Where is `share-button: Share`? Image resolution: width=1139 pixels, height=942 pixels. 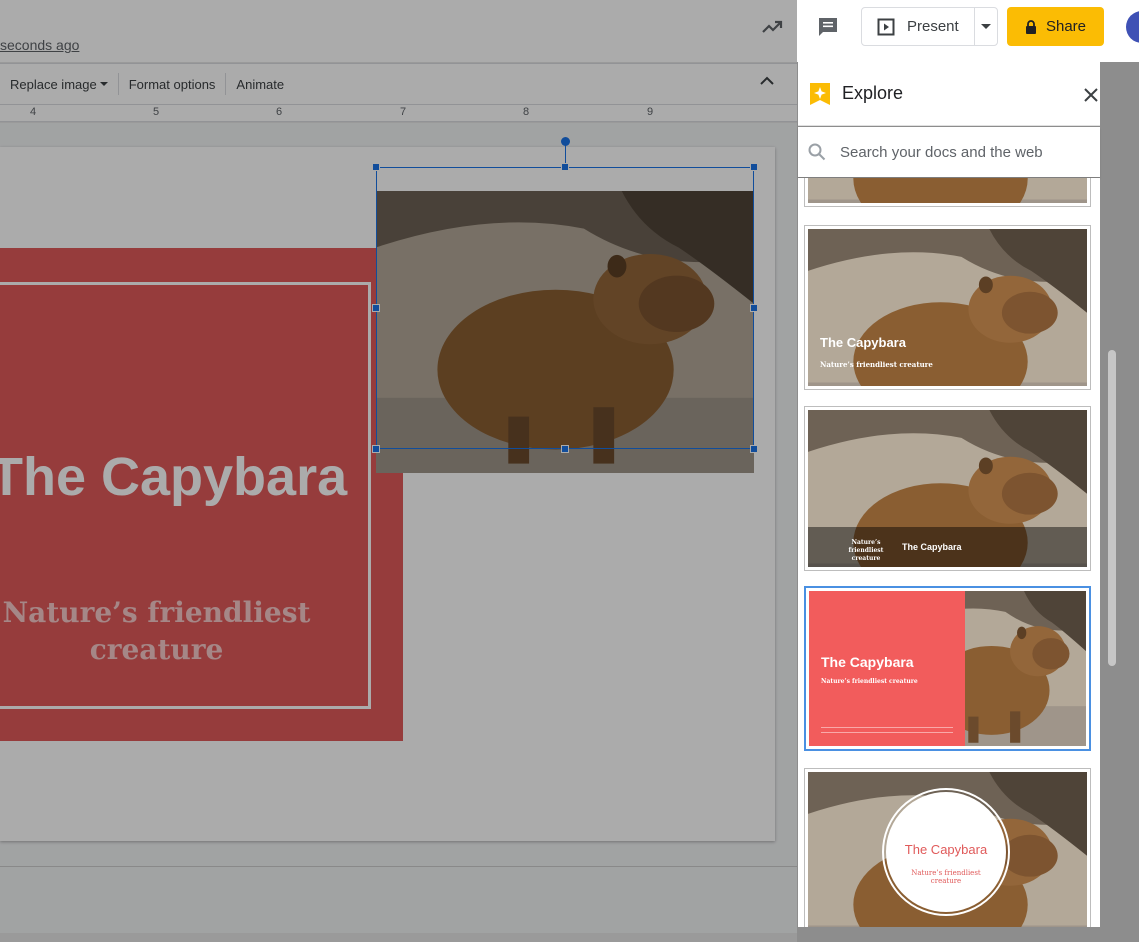 share-button: Share is located at coordinates (1055, 26).